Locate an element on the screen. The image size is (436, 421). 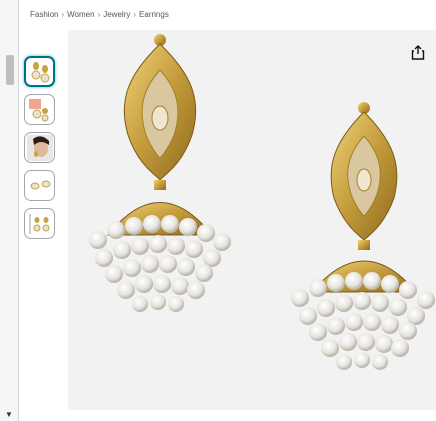
breadcrumb-item: Earrings is located at coordinates (154, 14).